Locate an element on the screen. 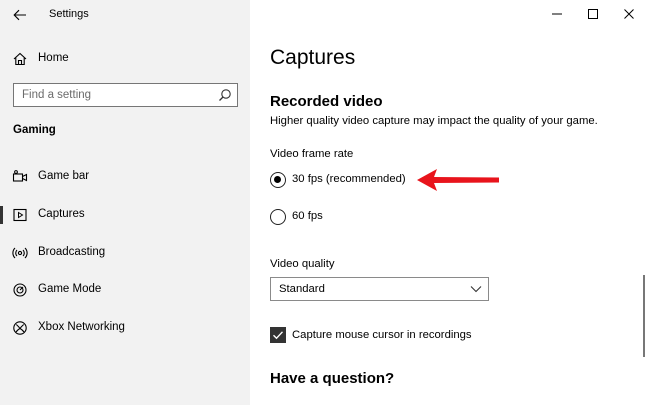 Image resolution: width=648 pixels, height=405 pixels. video-quality-value: Standard is located at coordinates (302, 289).